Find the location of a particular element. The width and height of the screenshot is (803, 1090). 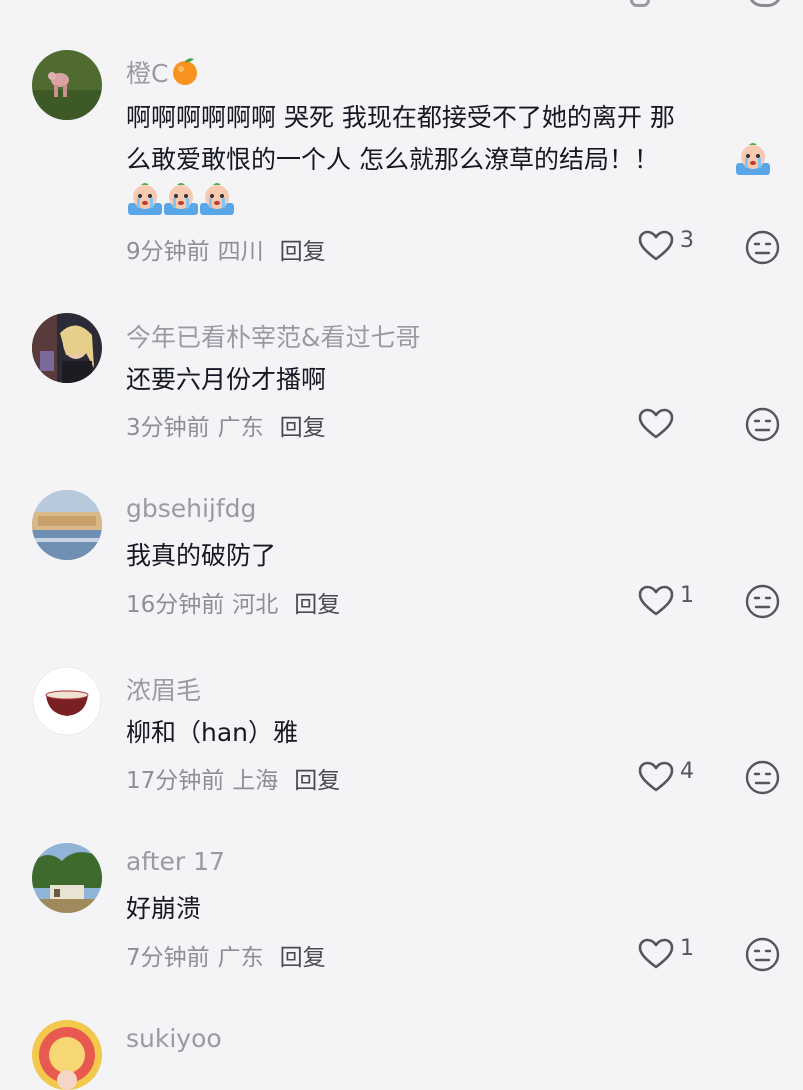

username: 今年已看朴宰范&看过七哥 is located at coordinates (273, 336).